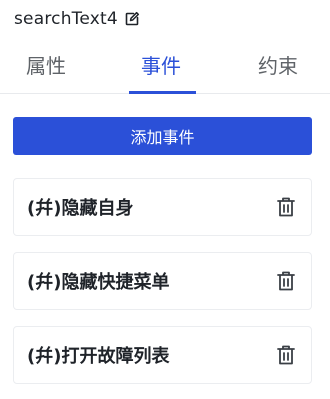 The height and width of the screenshot is (399, 330). What do you see at coordinates (98, 356) in the screenshot?
I see `event-label: (幷)打开故障列表` at bounding box center [98, 356].